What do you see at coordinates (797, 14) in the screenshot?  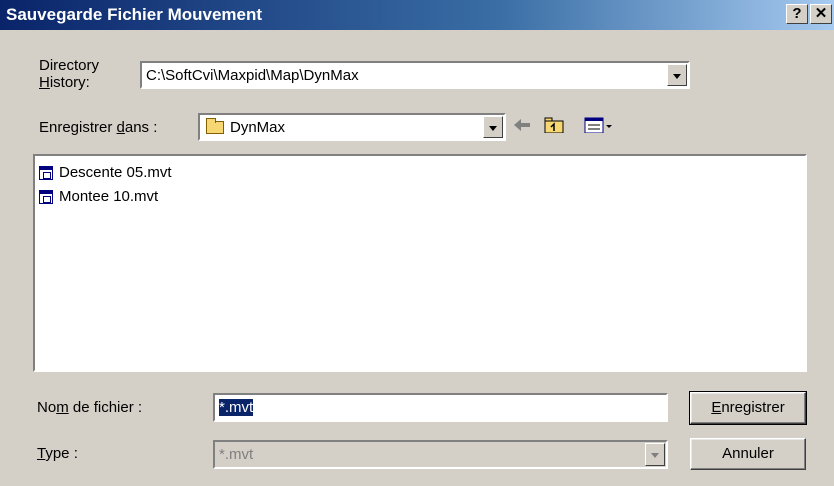 I see `help-button: ?` at bounding box center [797, 14].